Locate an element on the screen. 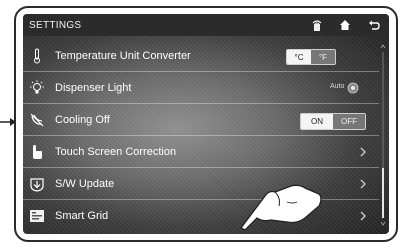  temperature-unit-toggle: °C °F is located at coordinates (311, 57).